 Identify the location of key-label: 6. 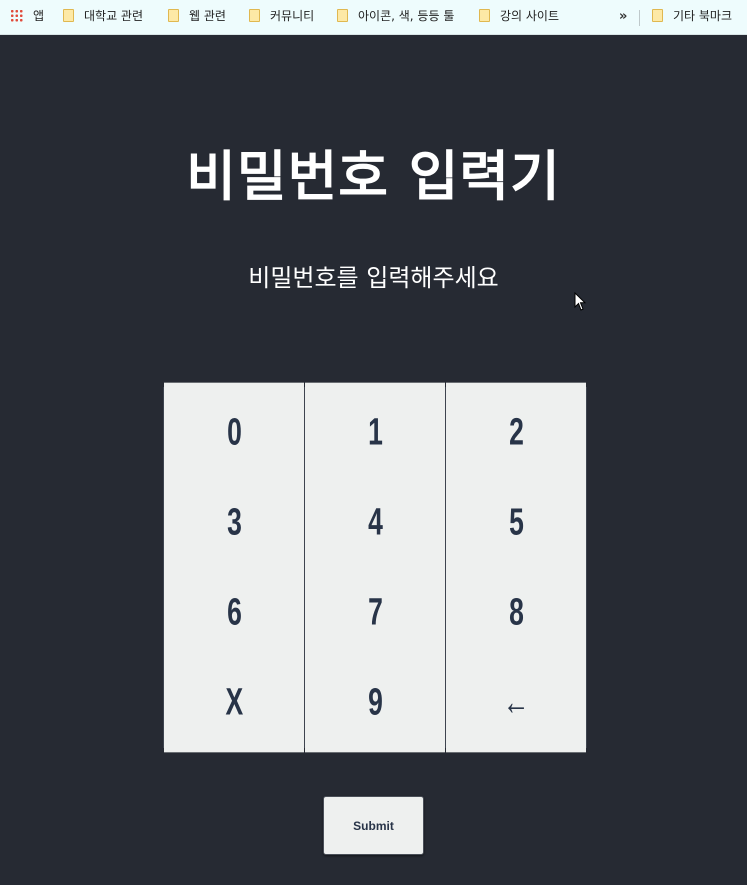
(234, 612).